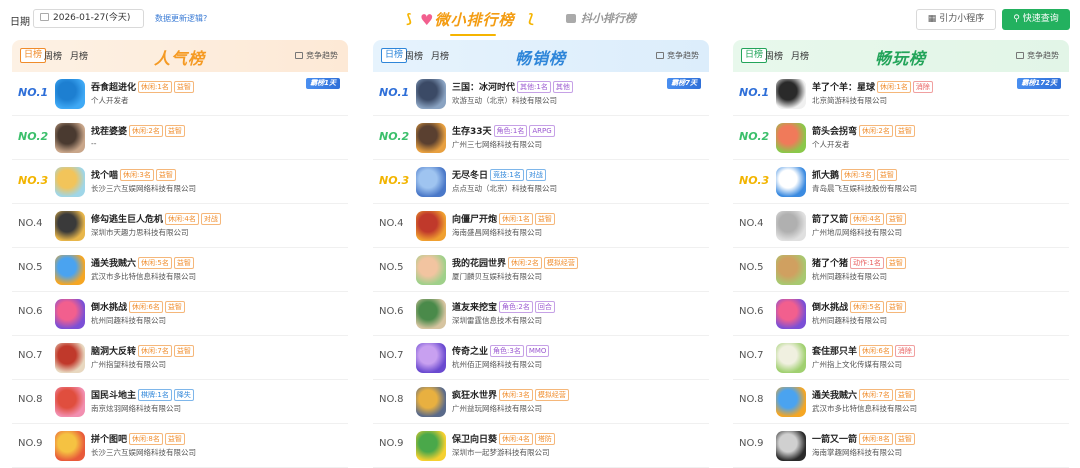 The height and width of the screenshot is (468, 1080). What do you see at coordinates (113, 88) in the screenshot?
I see `game-name: 吞食超进化` at bounding box center [113, 88].